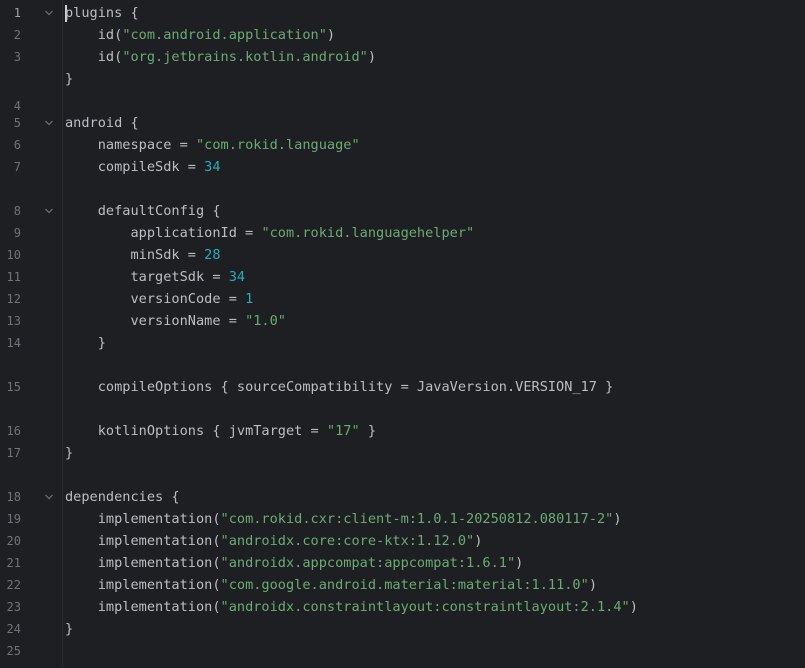 This screenshot has height=668, width=805. What do you see at coordinates (402, 431) in the screenshot?
I see `code-line: 16 kotlinOptions { jvmTarget = "17" }` at bounding box center [402, 431].